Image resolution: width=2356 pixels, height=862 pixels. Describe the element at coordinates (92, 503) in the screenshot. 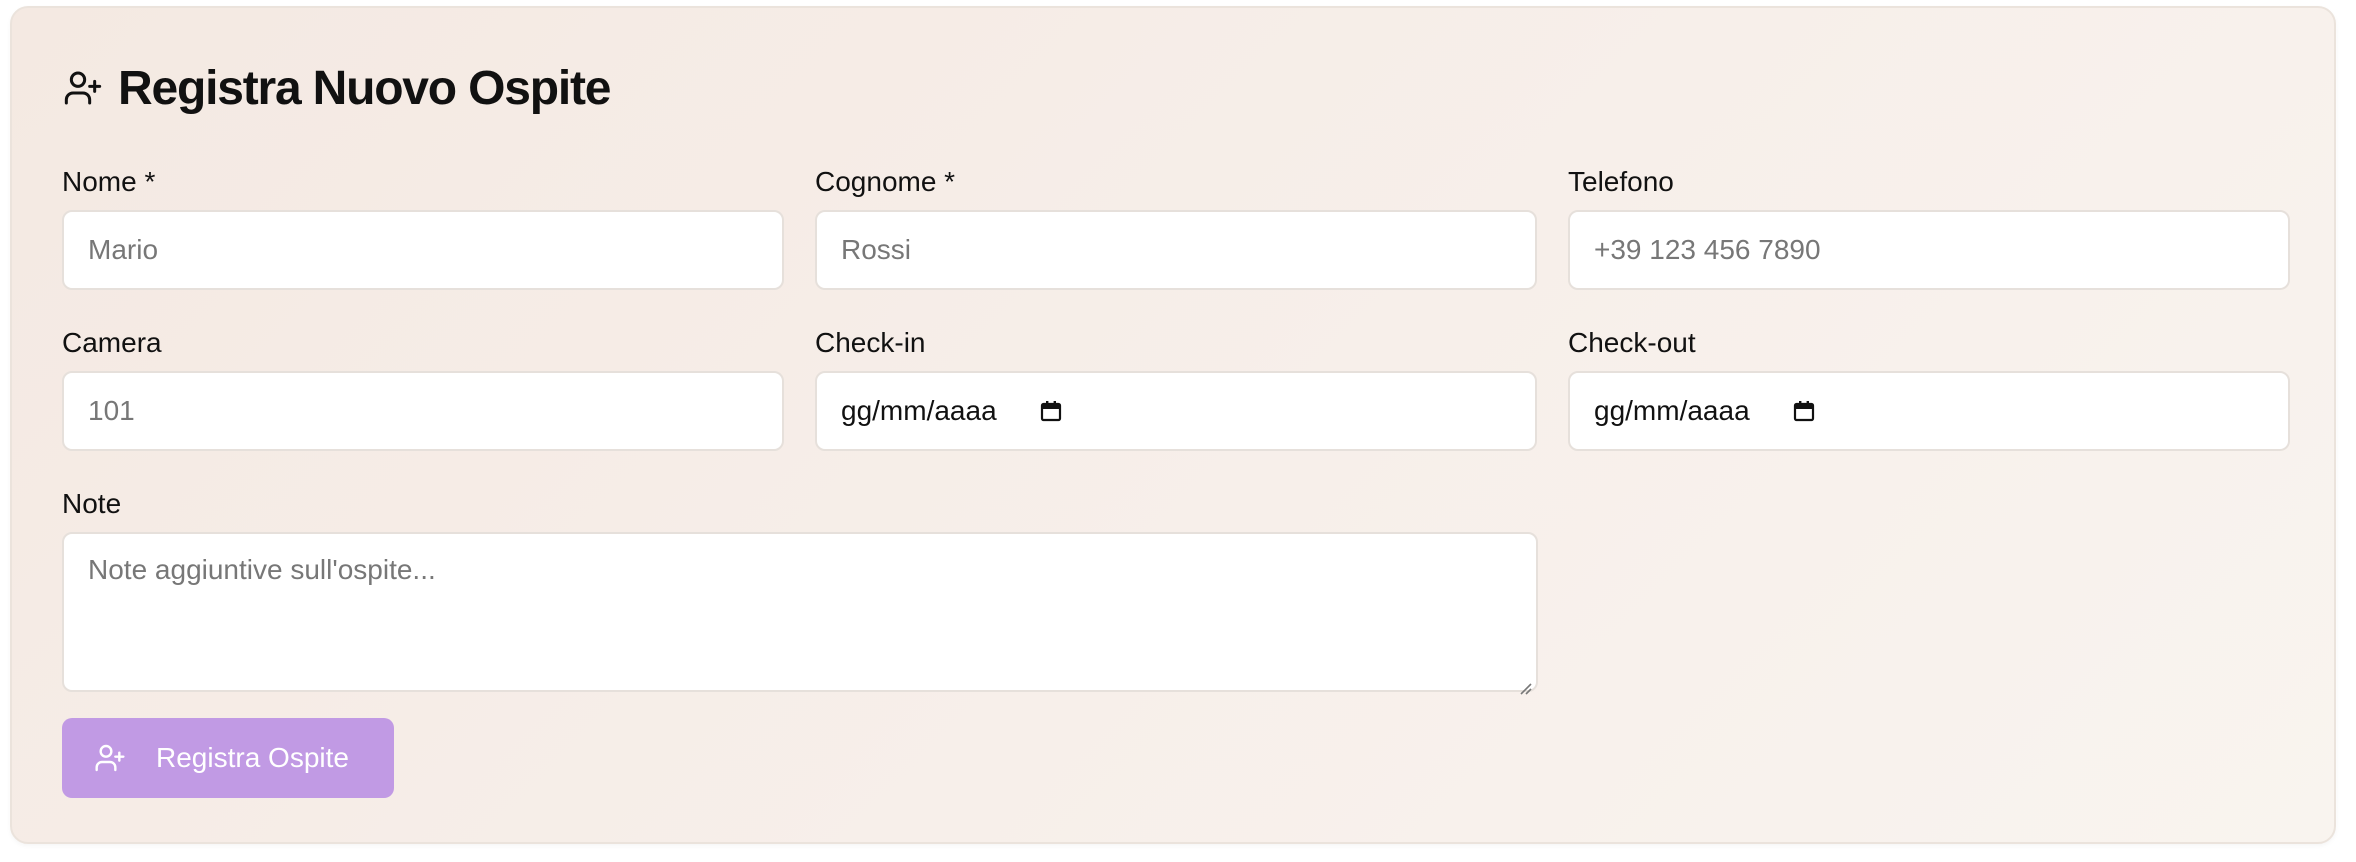

I see `note-label: Note` at that location.